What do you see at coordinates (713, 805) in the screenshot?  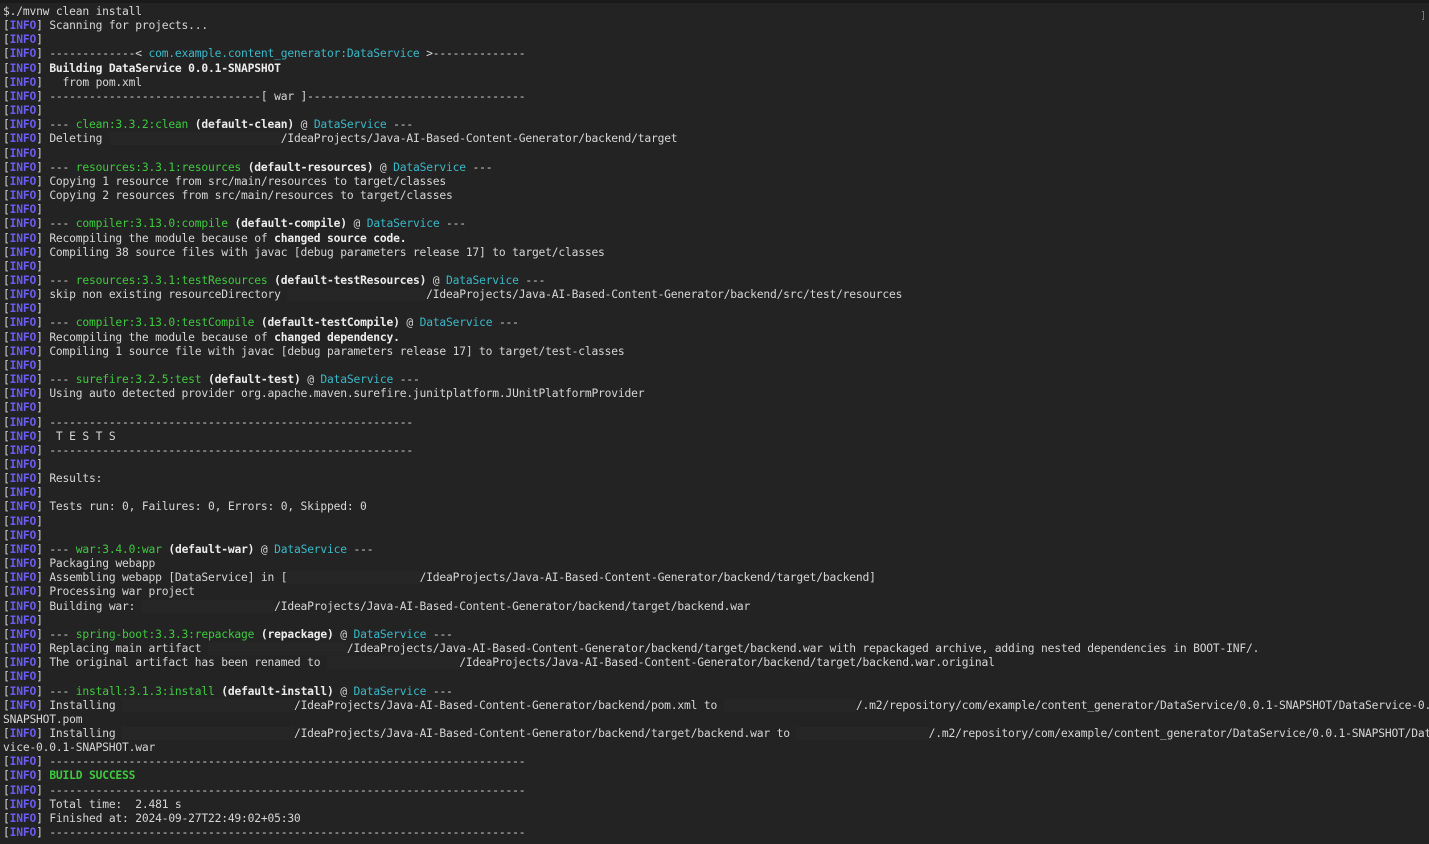 I see `log-line: [INFO] Total time: 2.481 s` at bounding box center [713, 805].